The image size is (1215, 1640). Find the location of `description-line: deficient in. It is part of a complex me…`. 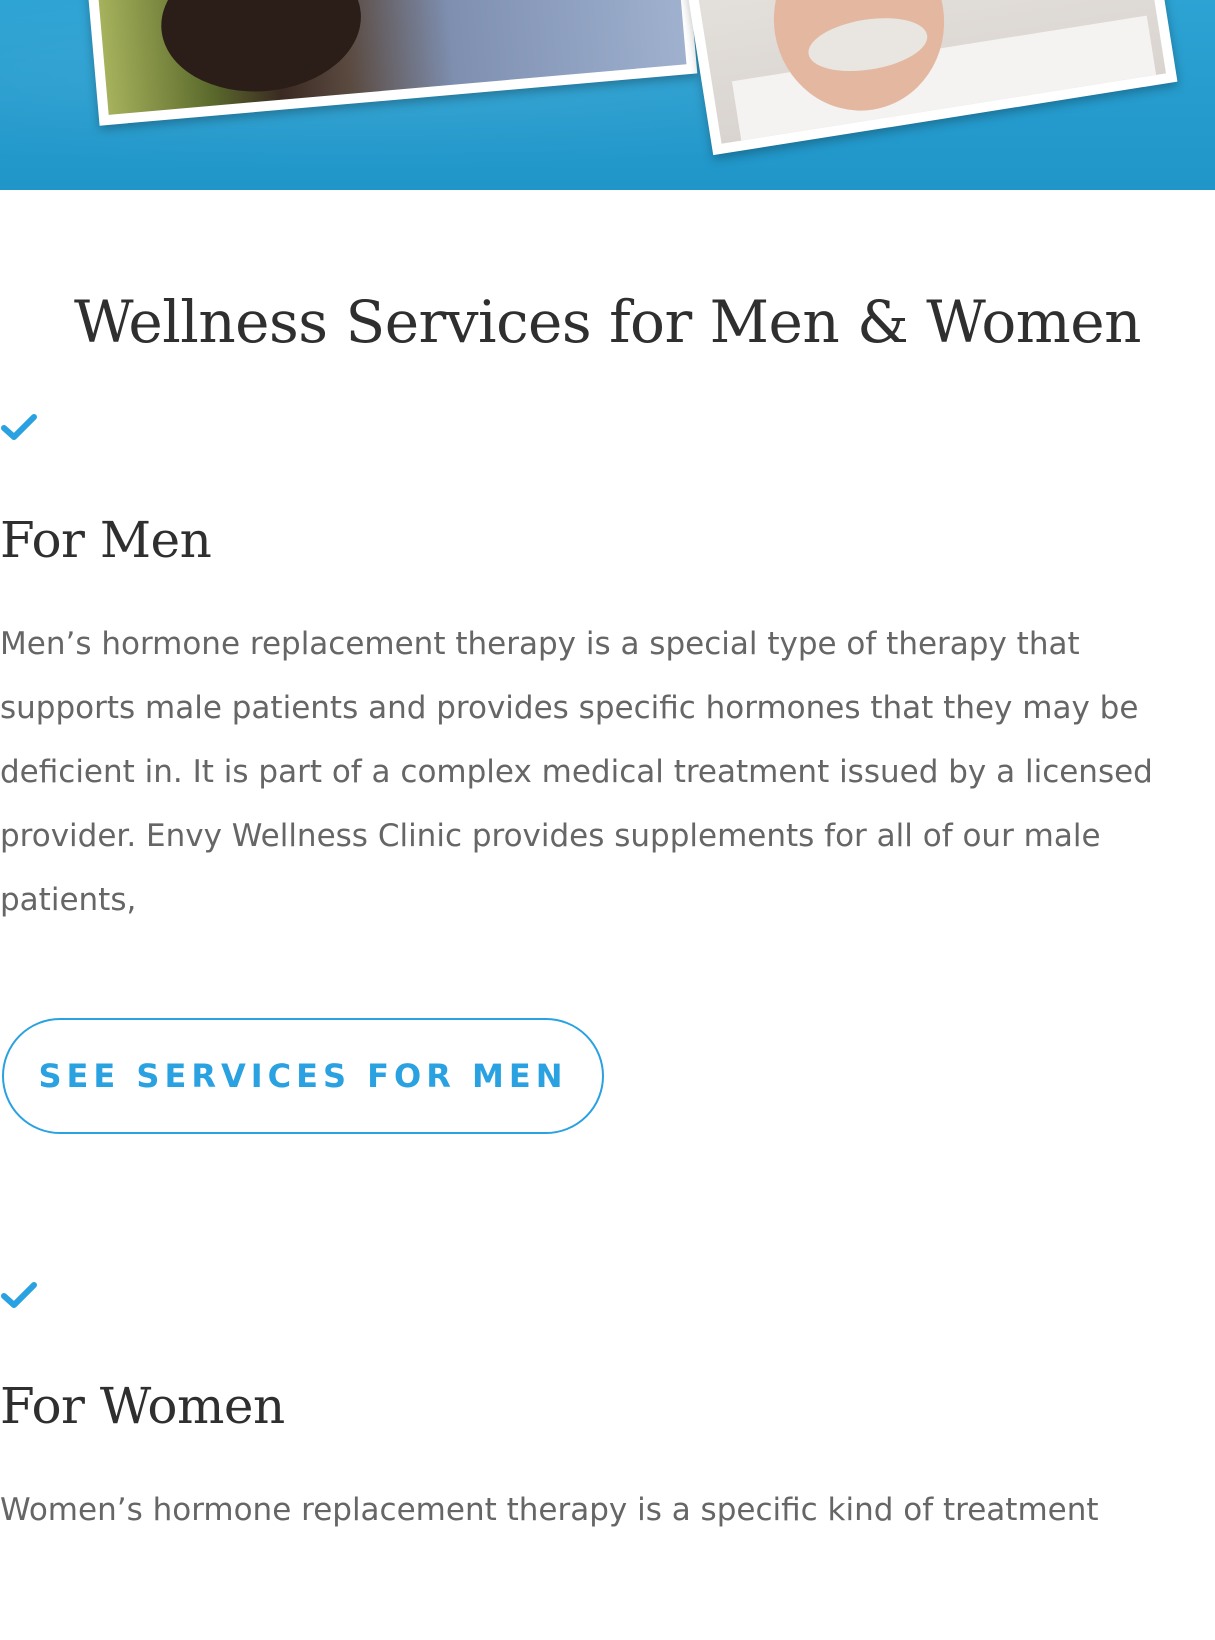

description-line: deficient in. It is part of a complex me… is located at coordinates (576, 772).